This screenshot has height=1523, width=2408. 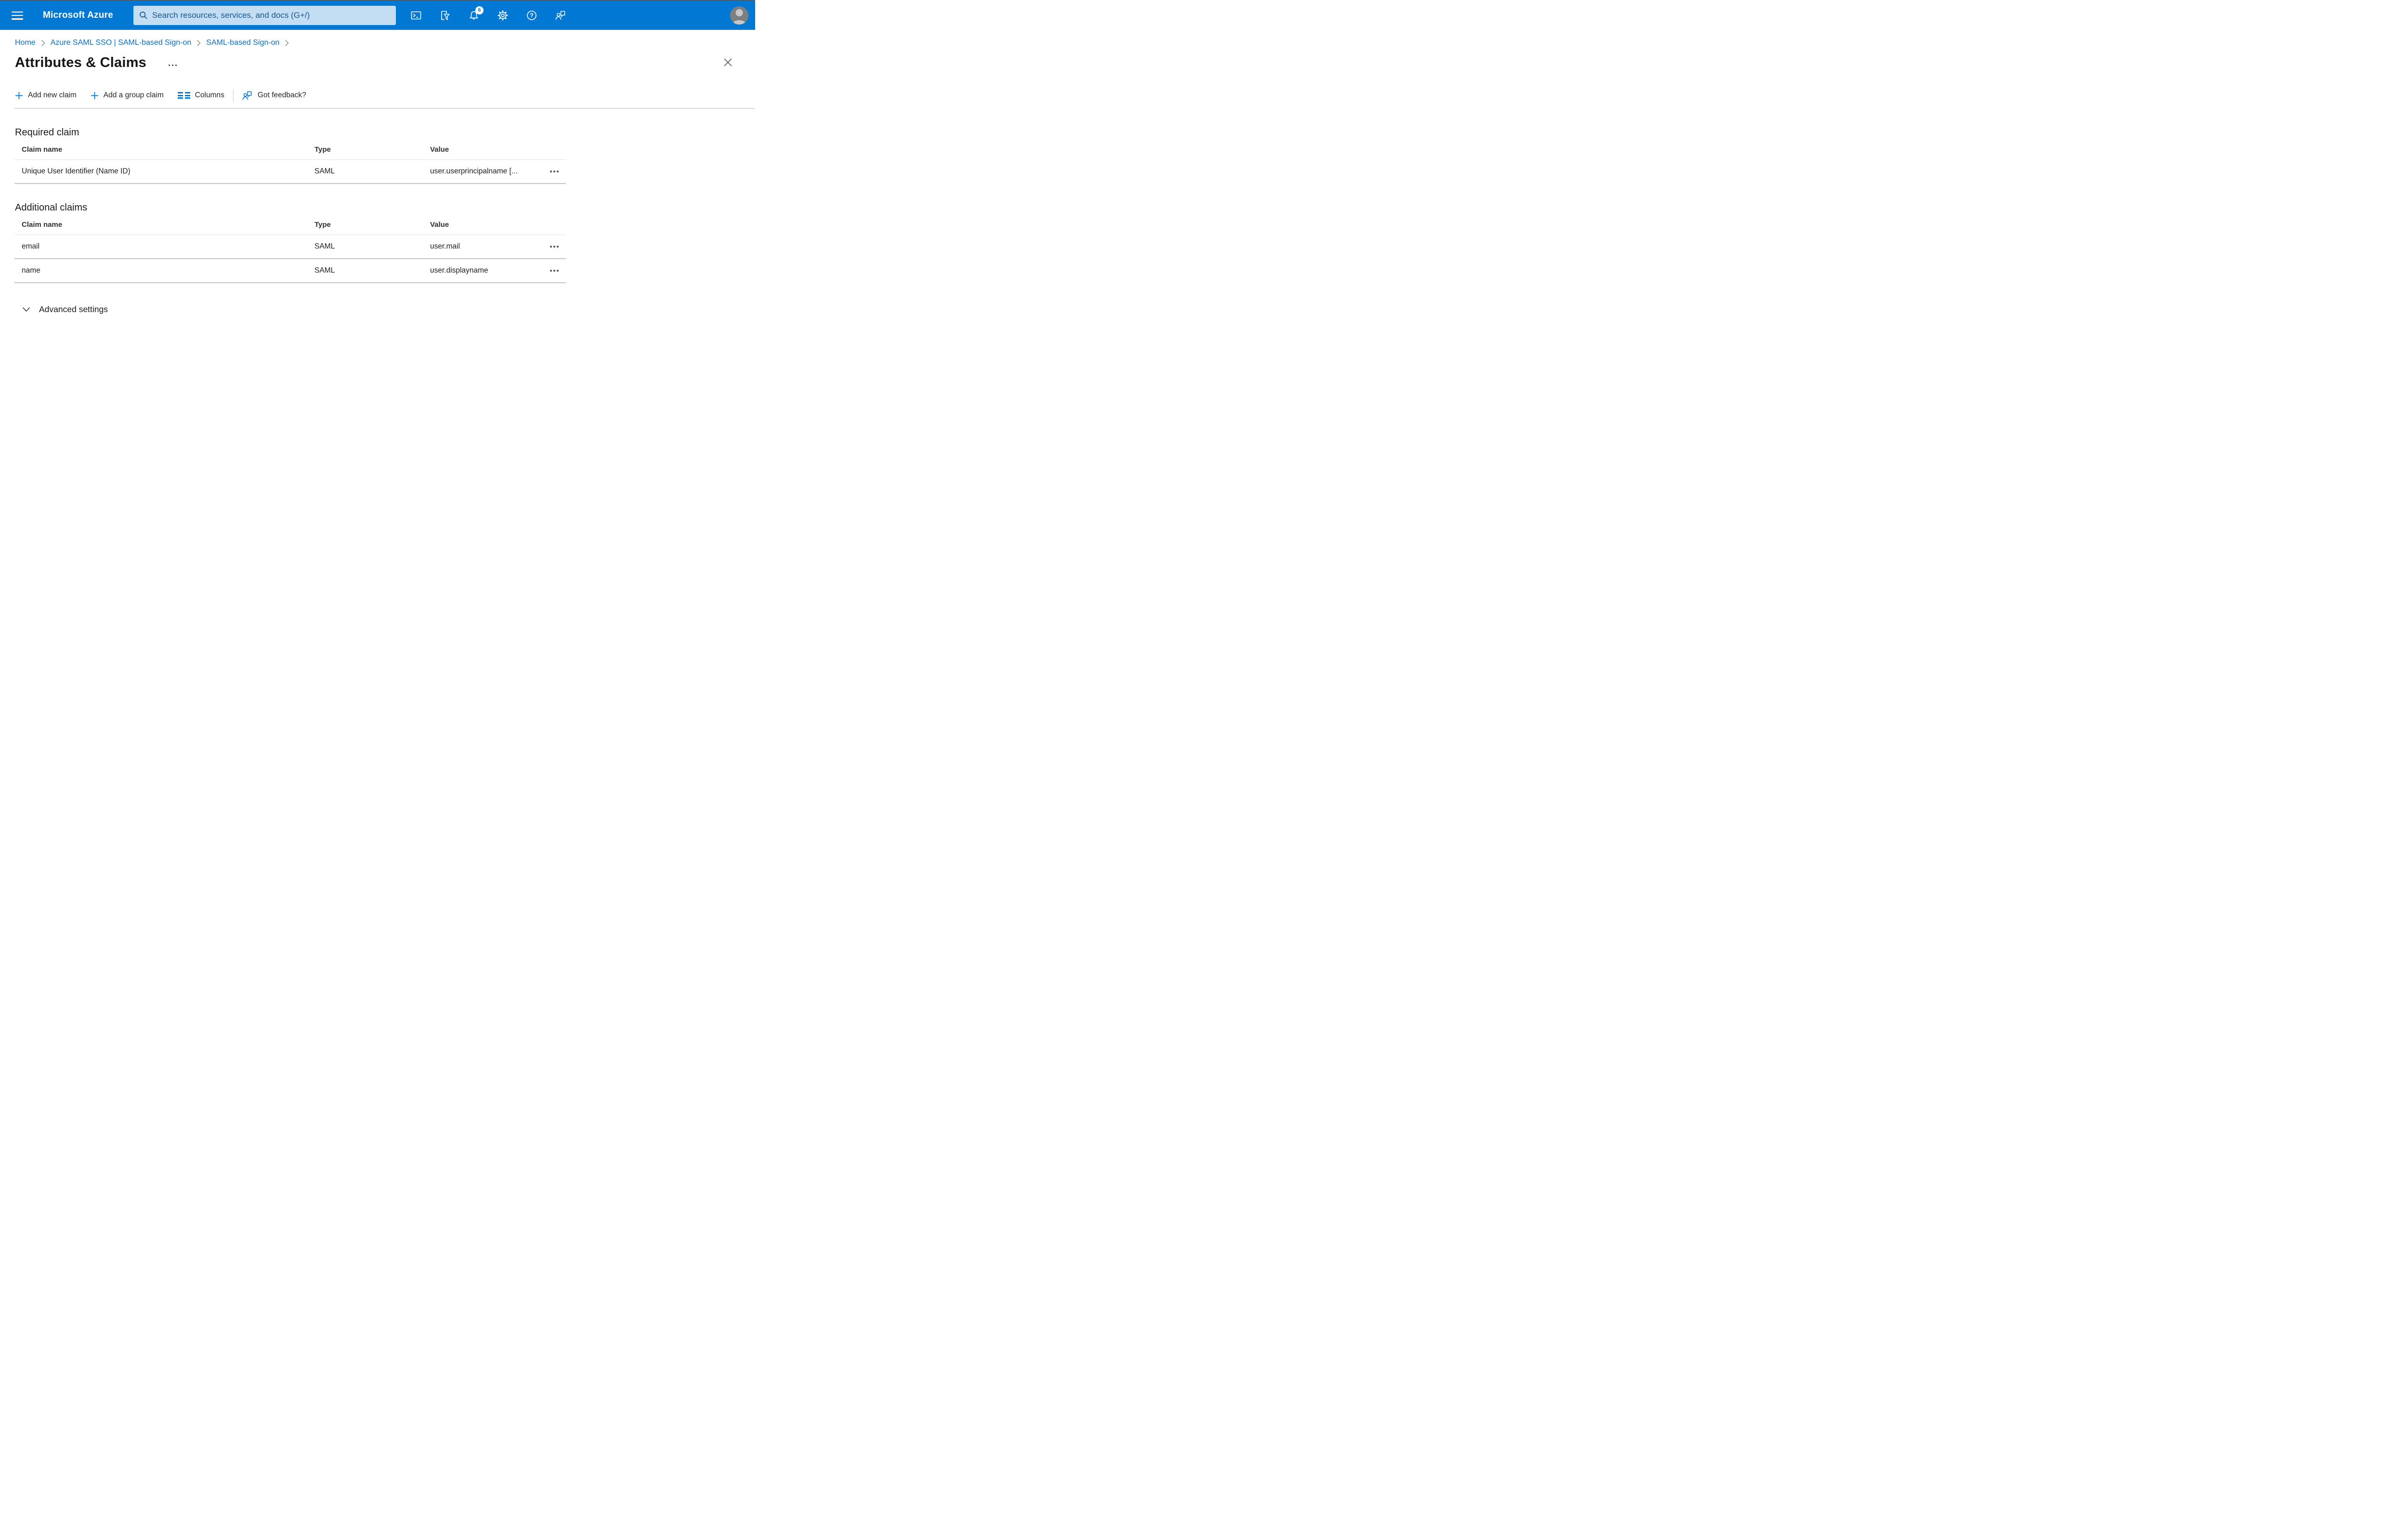 I want to click on subscription-filter-button, so click(x=445, y=15).